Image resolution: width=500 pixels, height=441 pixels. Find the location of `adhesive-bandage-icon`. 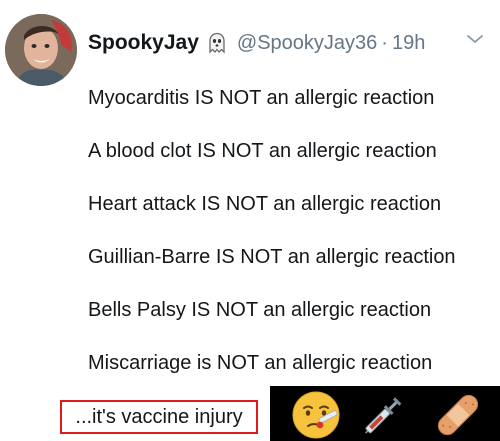

adhesive-bandage-icon is located at coordinates (458, 415).